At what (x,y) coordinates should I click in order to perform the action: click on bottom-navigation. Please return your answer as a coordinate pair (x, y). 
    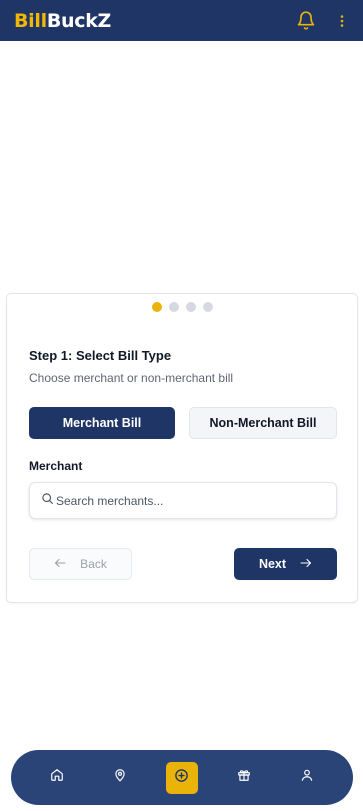
    Looking at the image, I should click on (182, 777).